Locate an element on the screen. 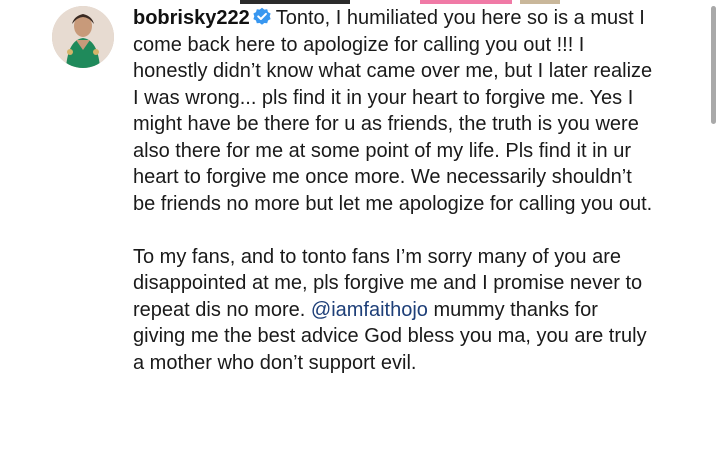  username-link: bobrisky222 is located at coordinates (191, 18).